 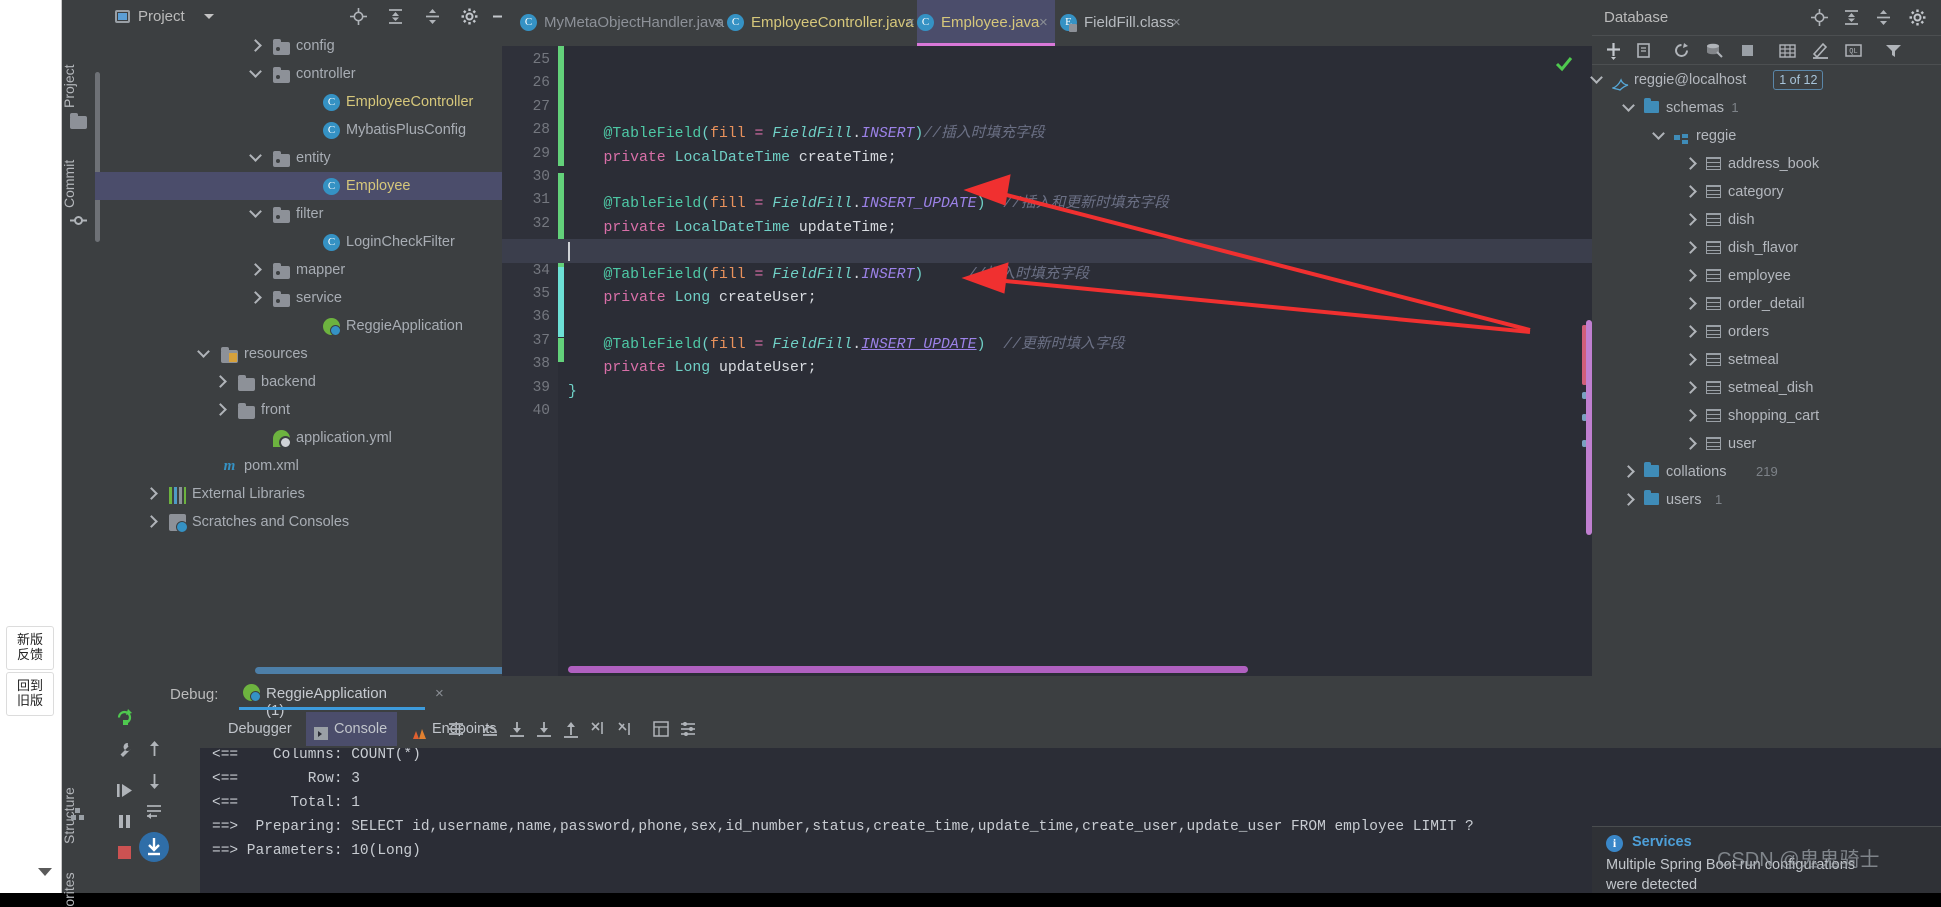 What do you see at coordinates (298, 270) in the screenshot?
I see `project-tree-item-mapper: mapper` at bounding box center [298, 270].